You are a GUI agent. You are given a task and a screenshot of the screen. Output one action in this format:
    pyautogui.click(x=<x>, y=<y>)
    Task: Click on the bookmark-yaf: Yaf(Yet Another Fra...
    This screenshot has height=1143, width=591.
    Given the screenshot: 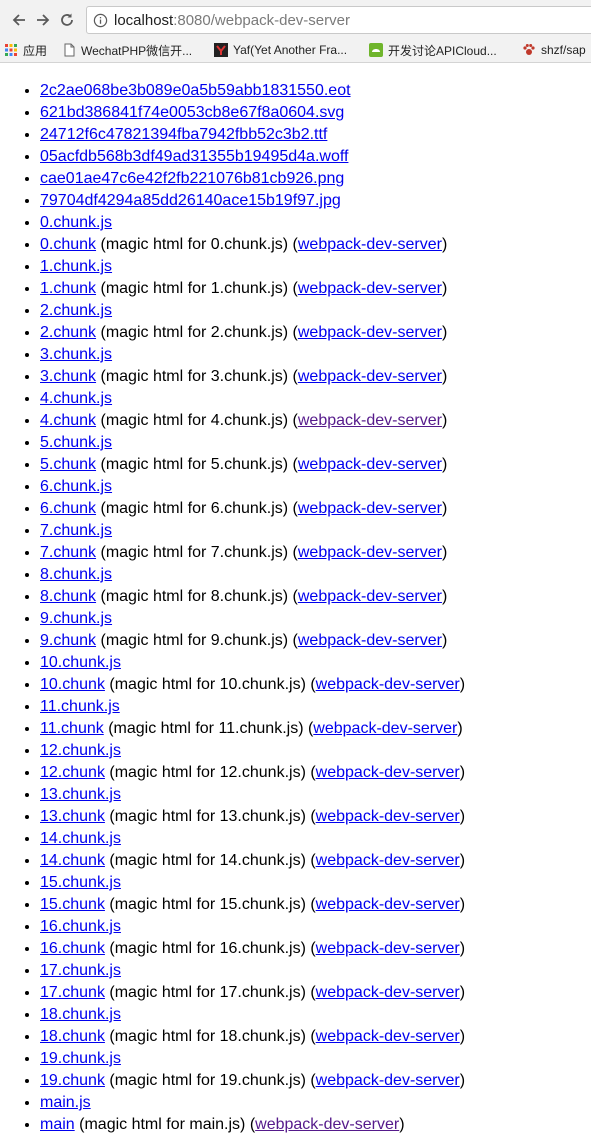 What is the action you would take?
    pyautogui.click(x=280, y=50)
    